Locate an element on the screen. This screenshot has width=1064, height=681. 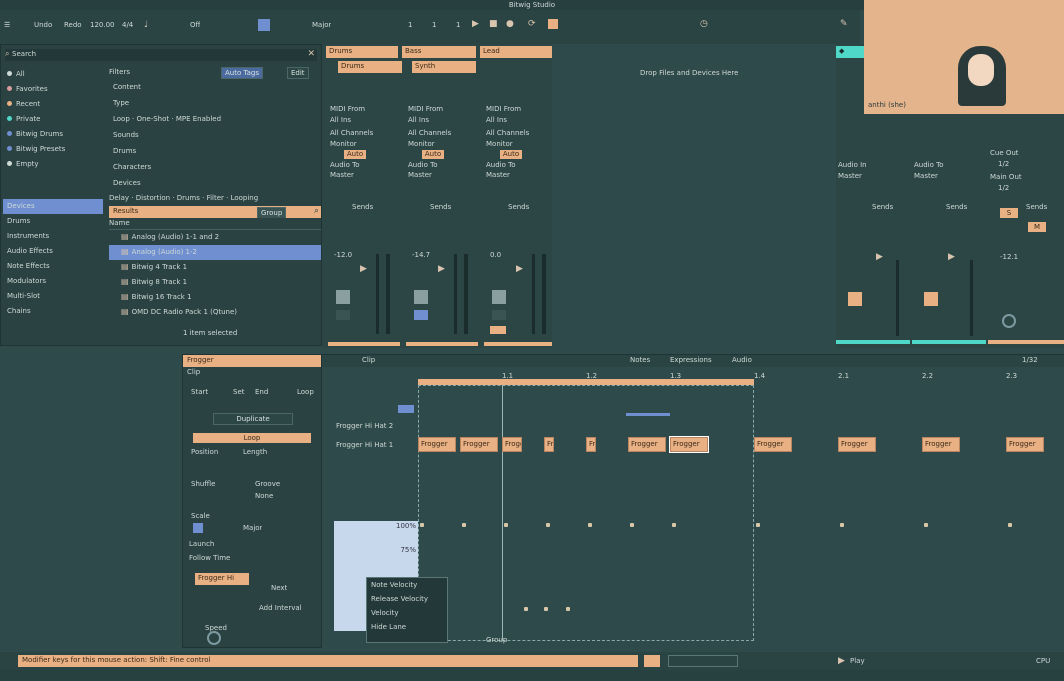
clip-section: Clip is located at coordinates (252, 373).